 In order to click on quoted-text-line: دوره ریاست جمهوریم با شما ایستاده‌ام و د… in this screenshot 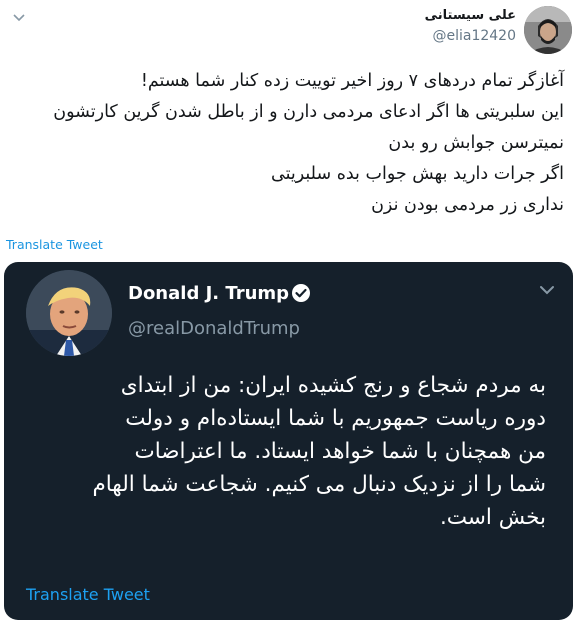, I will do `click(335, 418)`.